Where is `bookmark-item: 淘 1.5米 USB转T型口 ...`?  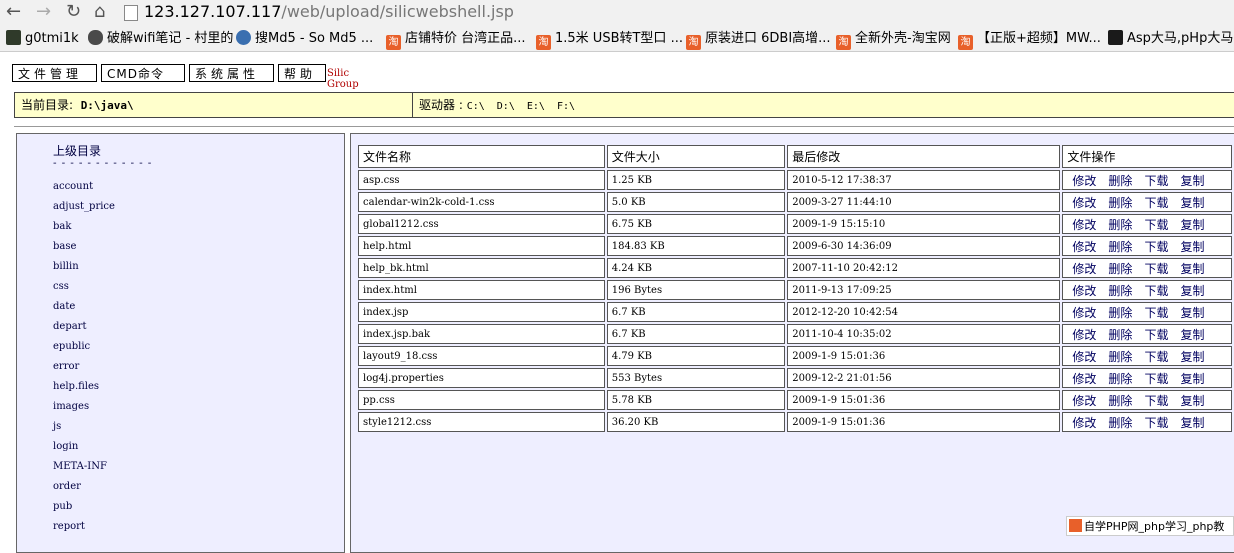
bookmark-item: 淘 1.5米 USB转T型口 ... is located at coordinates (609, 38).